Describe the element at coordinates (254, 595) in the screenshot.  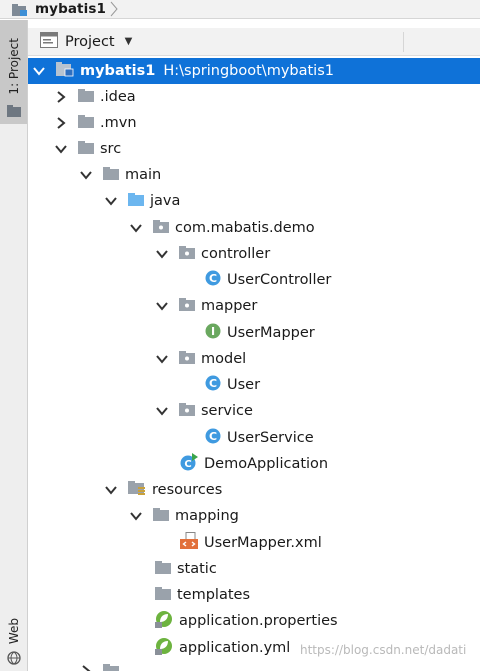
I see `tree-node-templates: templates` at that location.